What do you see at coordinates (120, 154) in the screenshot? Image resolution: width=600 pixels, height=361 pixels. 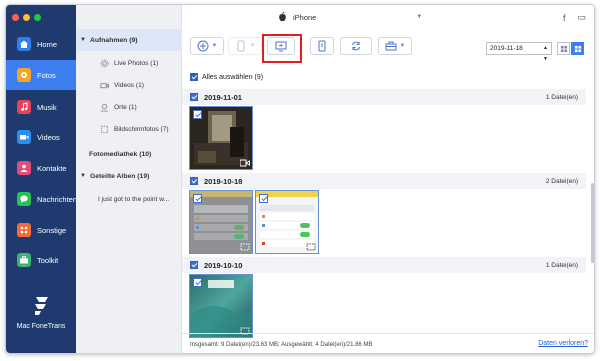 I see `tree-header-label: Fotomediathek (10)` at bounding box center [120, 154].